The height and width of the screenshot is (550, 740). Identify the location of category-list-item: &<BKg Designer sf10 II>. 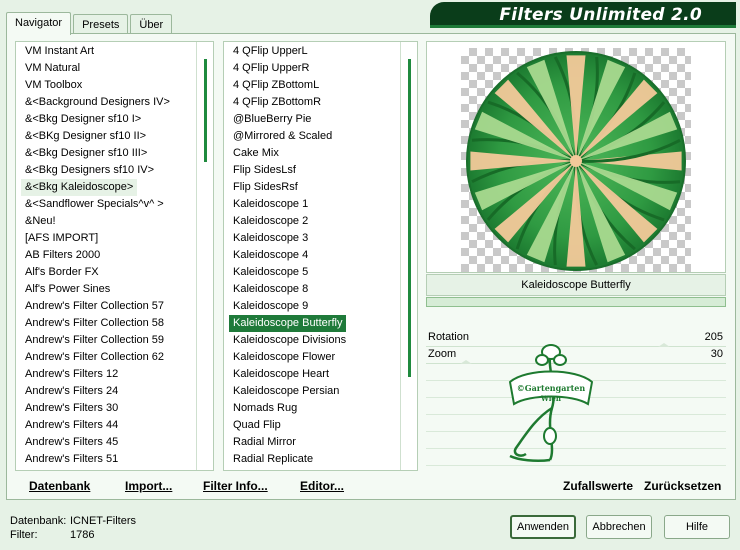
(85, 136).